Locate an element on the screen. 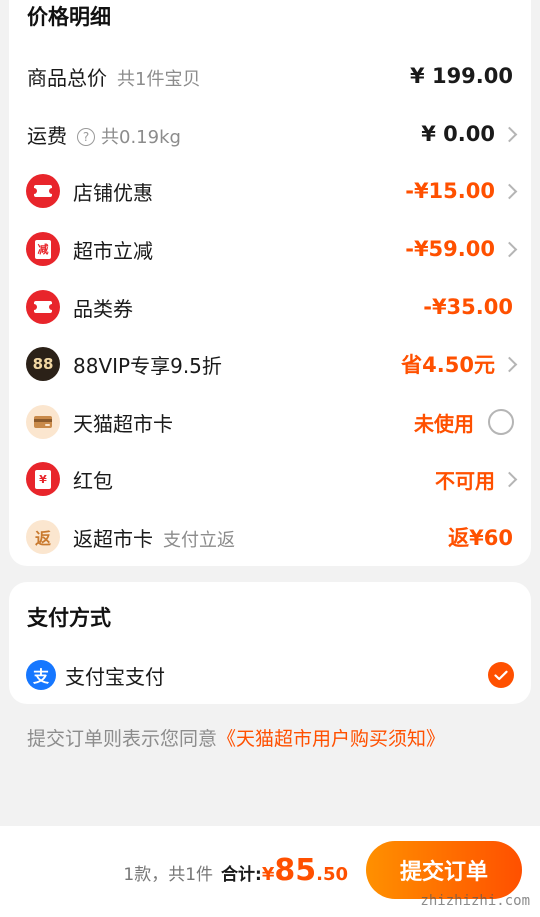  bottom-bar: 1款，共1件 合计: ¥ 85 .50 提交订单 zhizhizhi.com is located at coordinates (270, 871).